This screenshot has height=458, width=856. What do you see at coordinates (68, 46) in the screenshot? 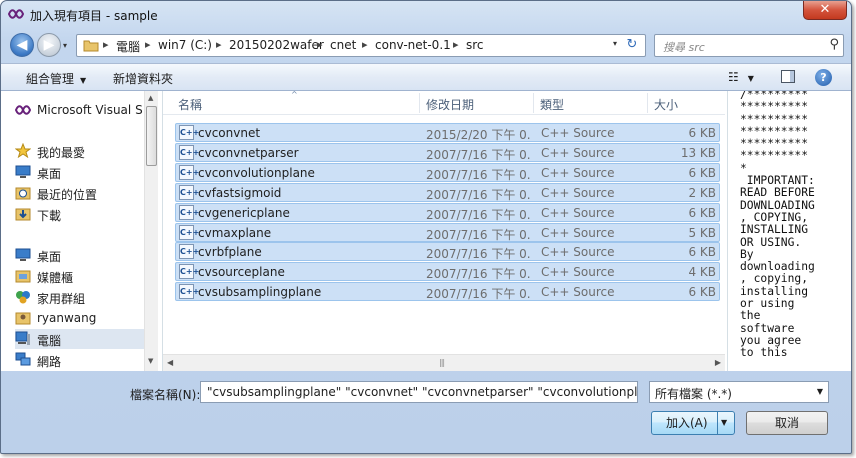
I see `recent-pages-dropdown: ▾` at bounding box center [68, 46].